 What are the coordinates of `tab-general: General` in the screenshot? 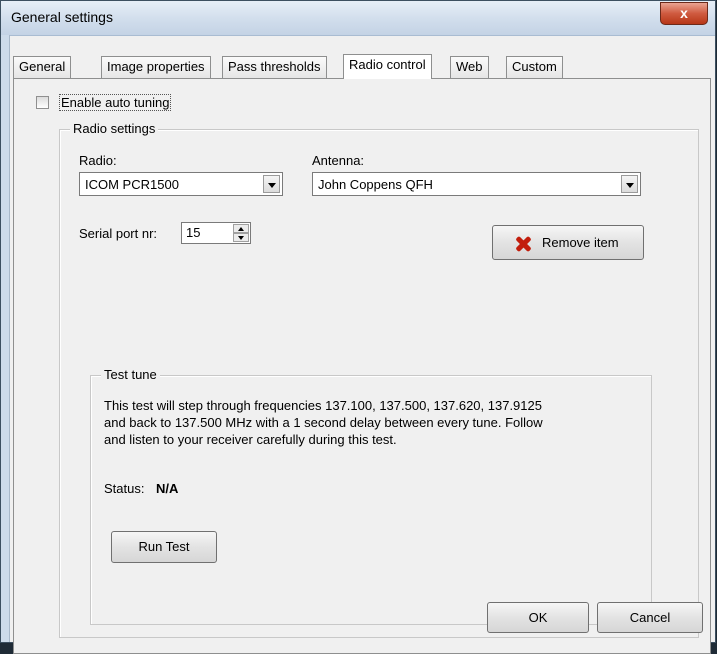 It's located at (42, 67).